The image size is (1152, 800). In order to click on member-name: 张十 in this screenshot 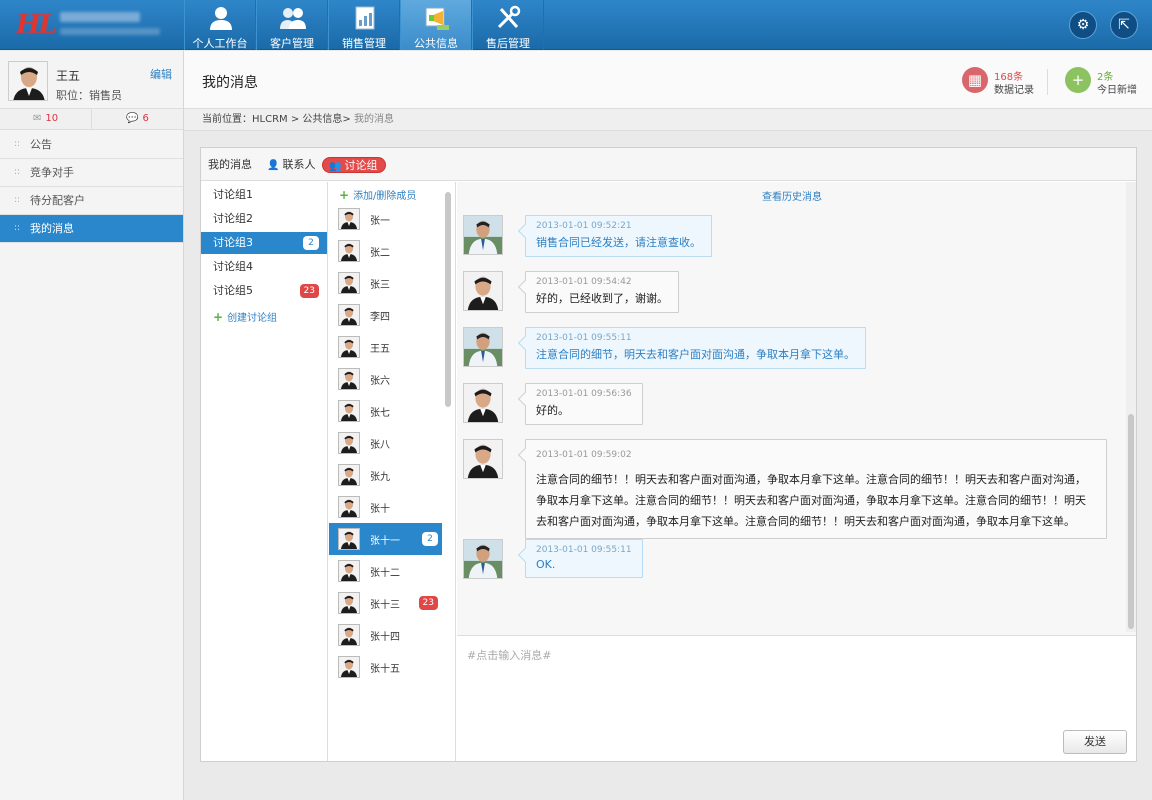, I will do `click(380, 507)`.